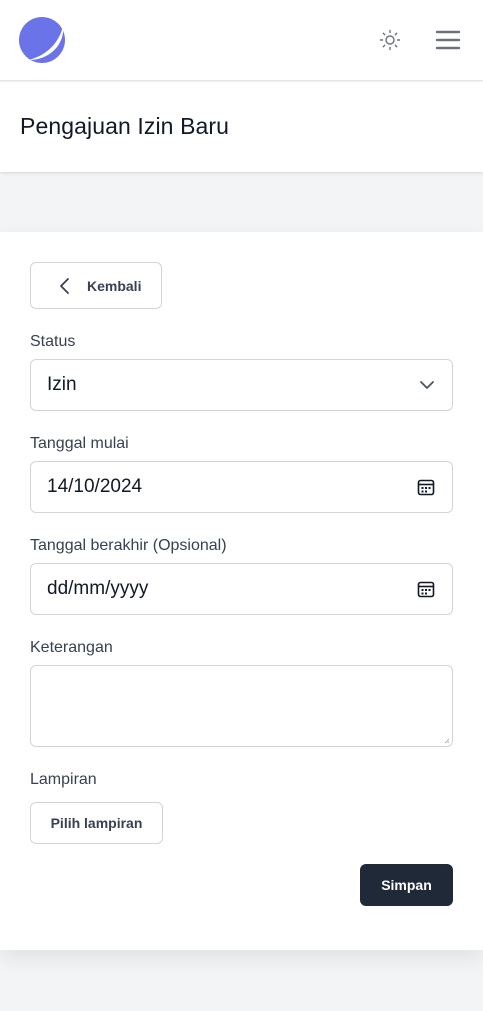 The width and height of the screenshot is (483, 1011). I want to click on choose-attachment-button: Pilih lampiran, so click(96, 823).